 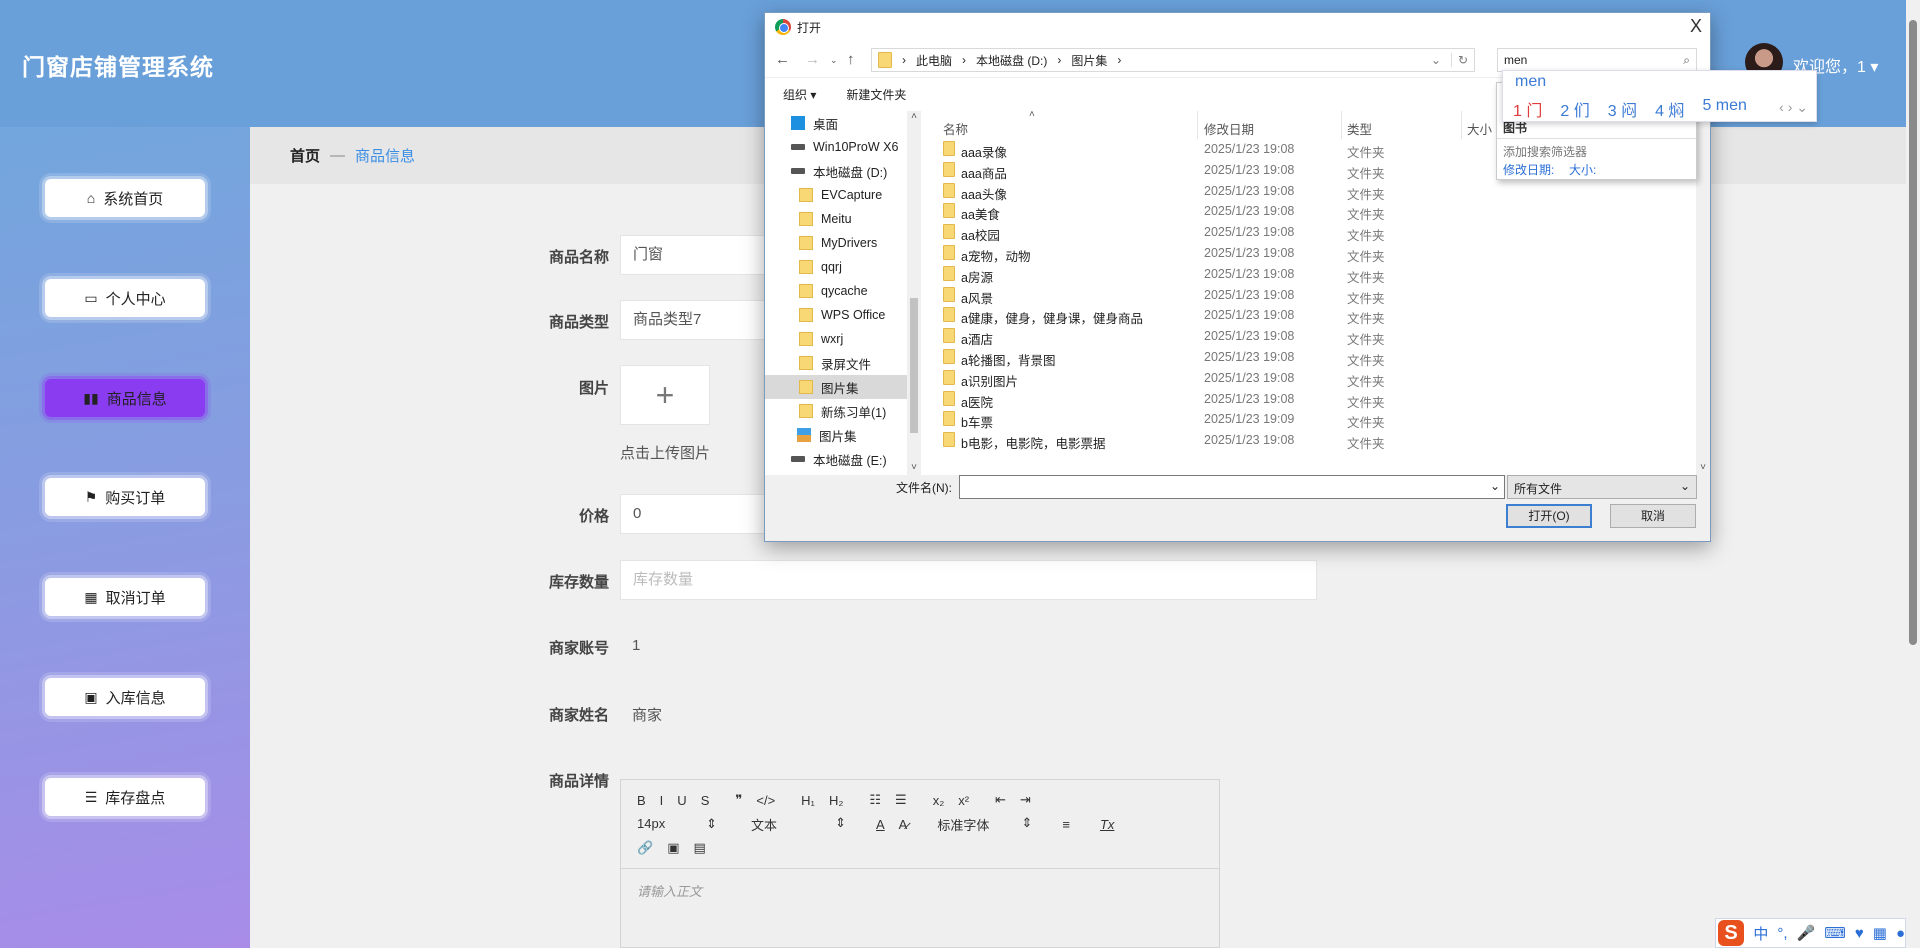 I want to click on align-icon: ≡, so click(x=1066, y=824).